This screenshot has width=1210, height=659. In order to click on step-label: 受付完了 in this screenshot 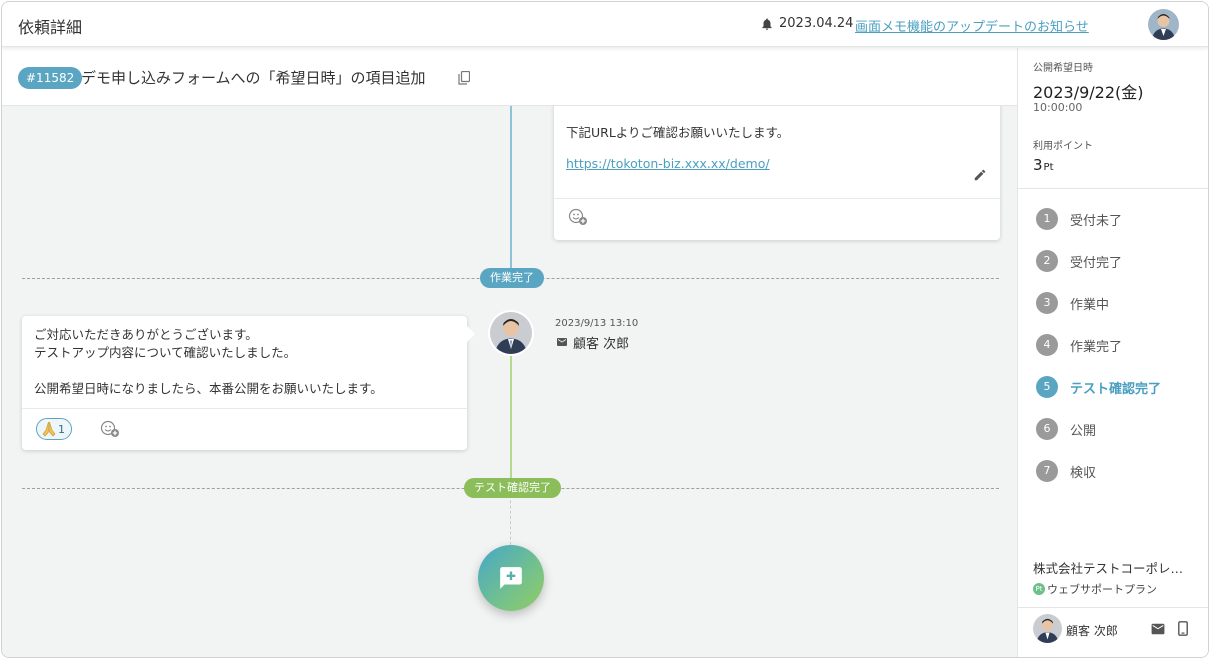, I will do `click(1096, 263)`.